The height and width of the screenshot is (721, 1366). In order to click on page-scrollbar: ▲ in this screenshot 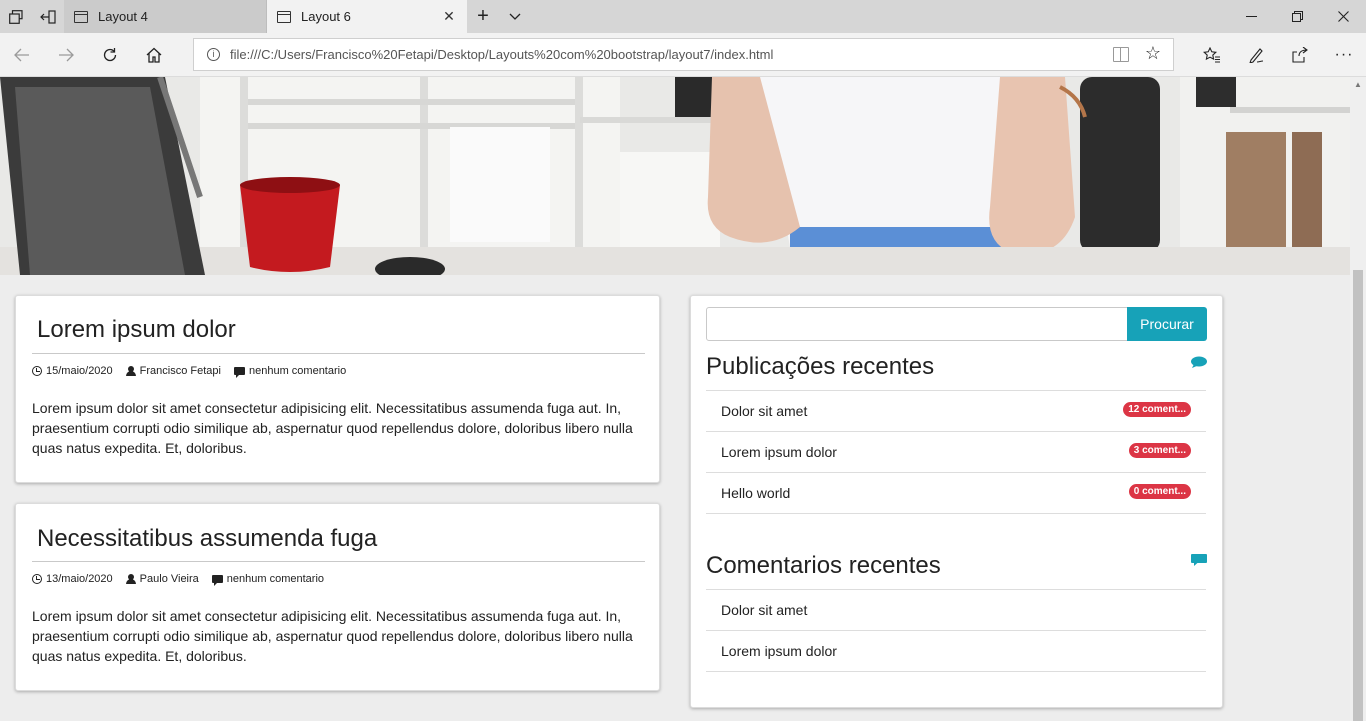, I will do `click(1358, 399)`.